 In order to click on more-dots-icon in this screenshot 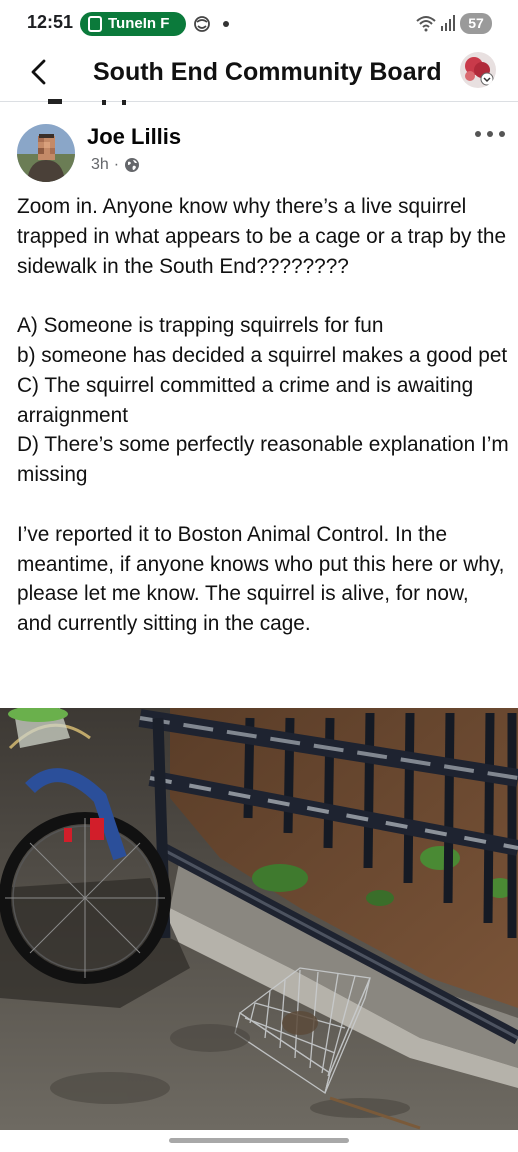, I will do `click(490, 134)`.